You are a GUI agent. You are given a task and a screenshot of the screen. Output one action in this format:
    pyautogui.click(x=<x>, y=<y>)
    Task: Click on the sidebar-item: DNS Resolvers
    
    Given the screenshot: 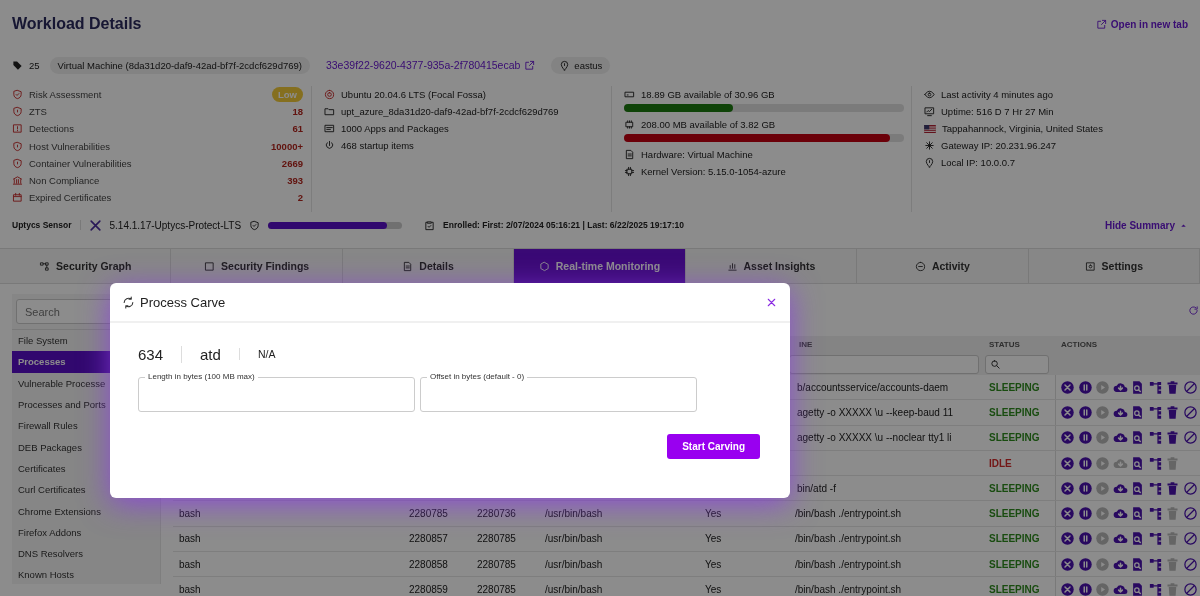 What is the action you would take?
    pyautogui.click(x=86, y=553)
    